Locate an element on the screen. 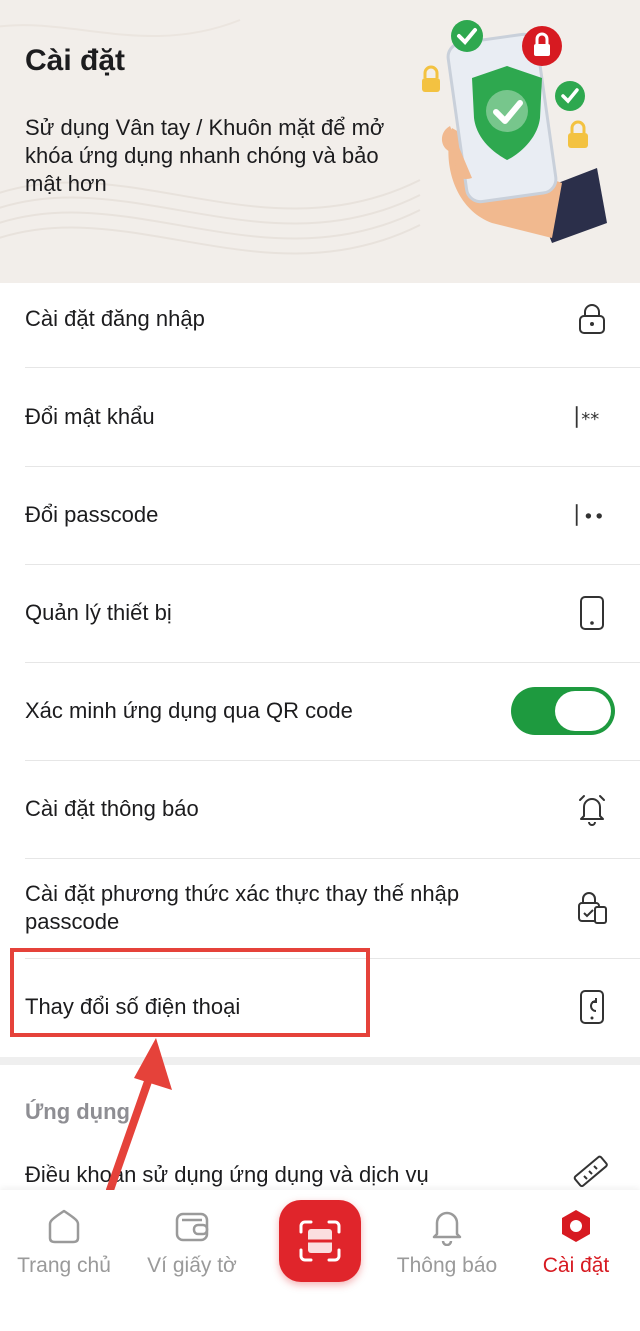 The image size is (640, 1331). setting-notifications: Cài đặt thông báo is located at coordinates (320, 809).